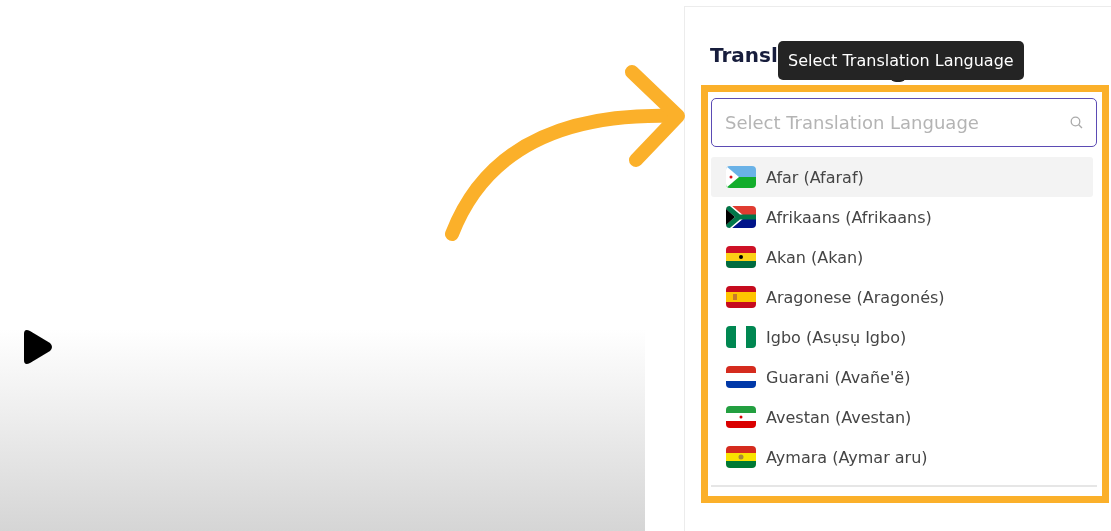 The image size is (1111, 531). I want to click on language-option: Igbo (Asụsụ Igbo), so click(902, 337).